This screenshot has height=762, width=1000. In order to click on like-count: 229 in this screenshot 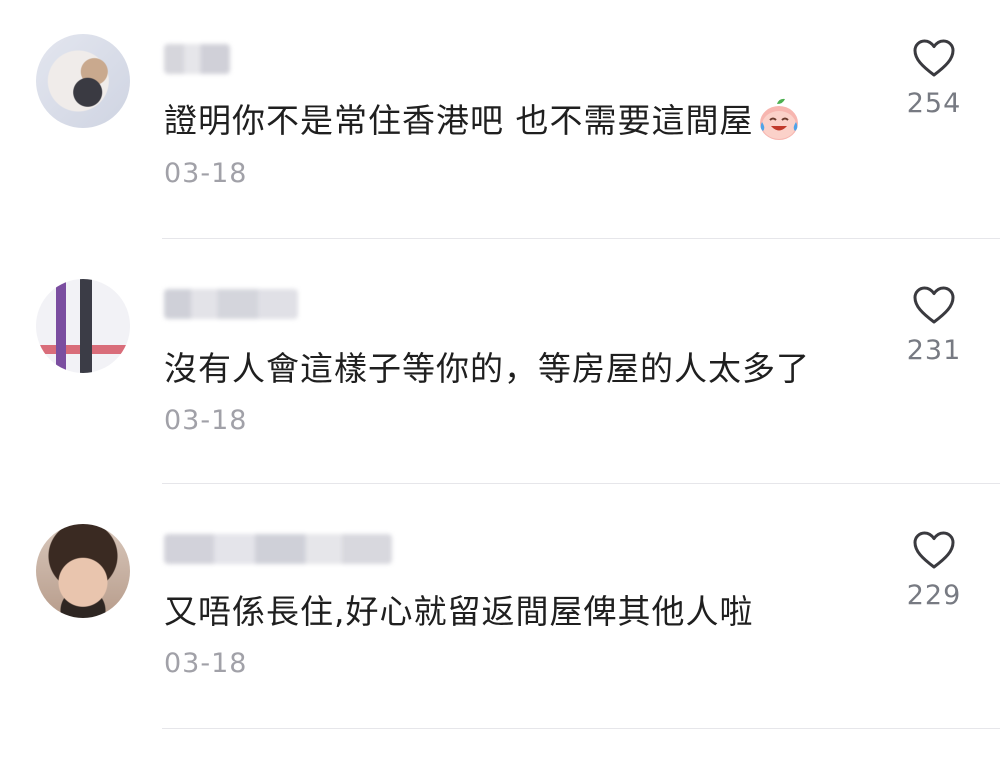, I will do `click(934, 595)`.